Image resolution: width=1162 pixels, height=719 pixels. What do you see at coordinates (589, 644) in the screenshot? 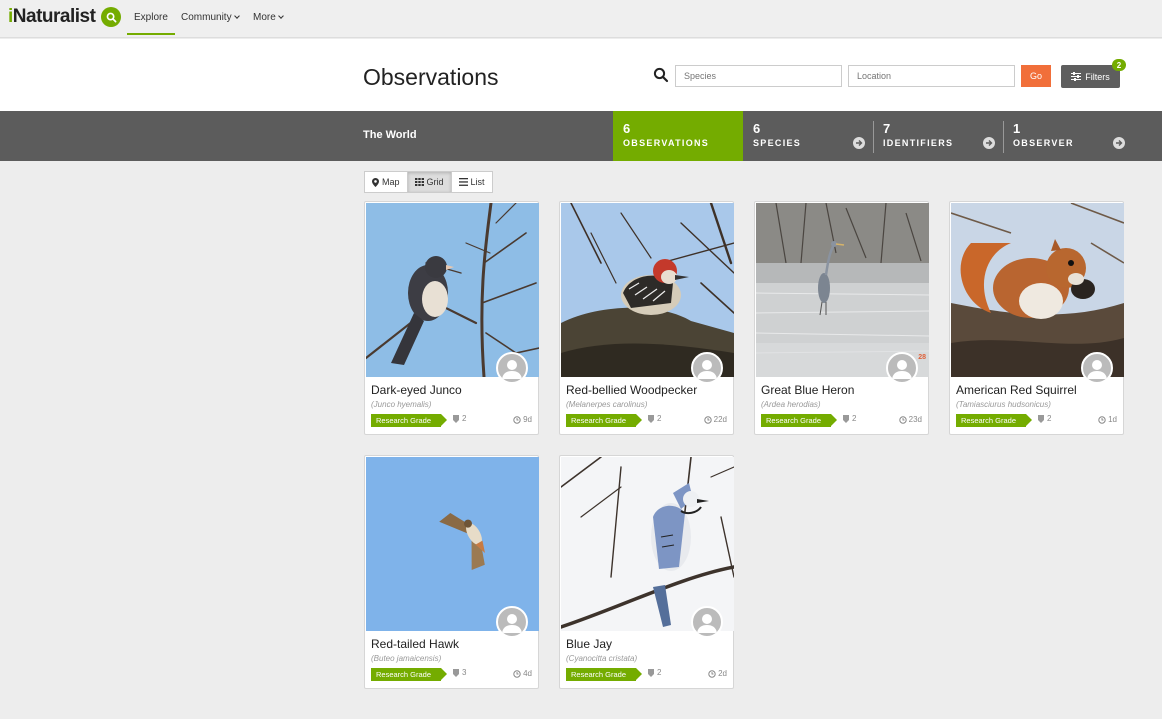
I see `common-name: Blue Jay` at bounding box center [589, 644].